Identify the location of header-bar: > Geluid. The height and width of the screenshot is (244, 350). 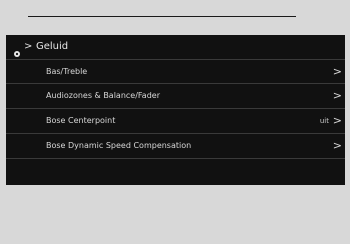
(175, 47).